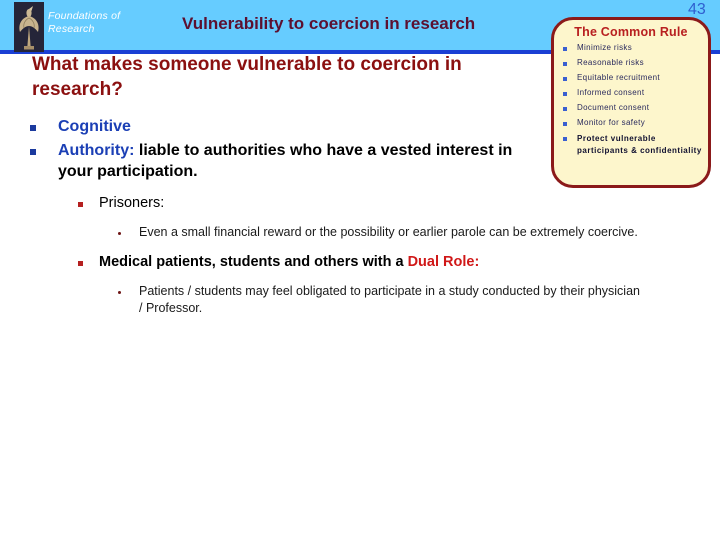 Image resolution: width=720 pixels, height=540 pixels. I want to click on common-rule-item-label: Equitable recruitment, so click(618, 77).